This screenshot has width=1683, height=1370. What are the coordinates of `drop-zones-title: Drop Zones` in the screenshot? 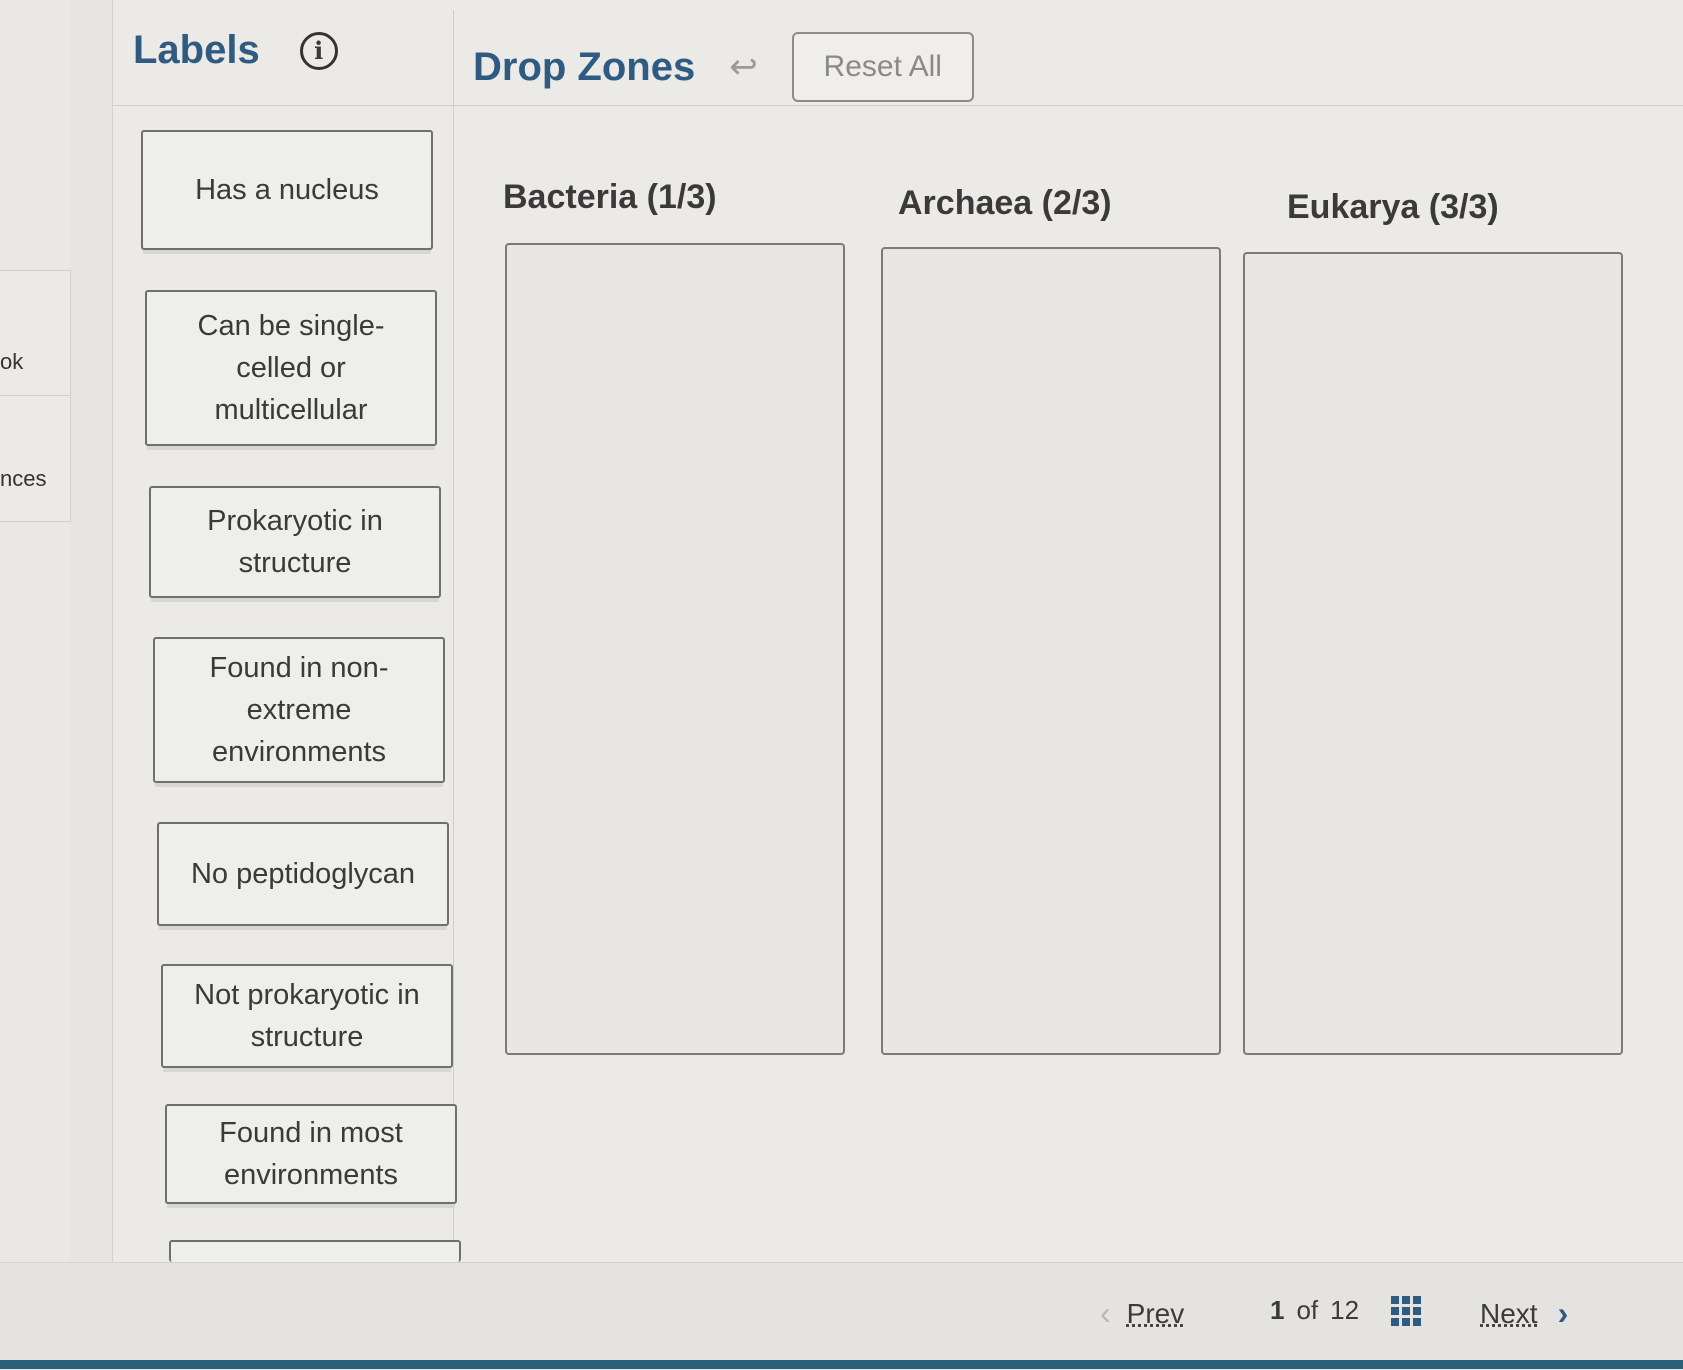 It's located at (584, 66).